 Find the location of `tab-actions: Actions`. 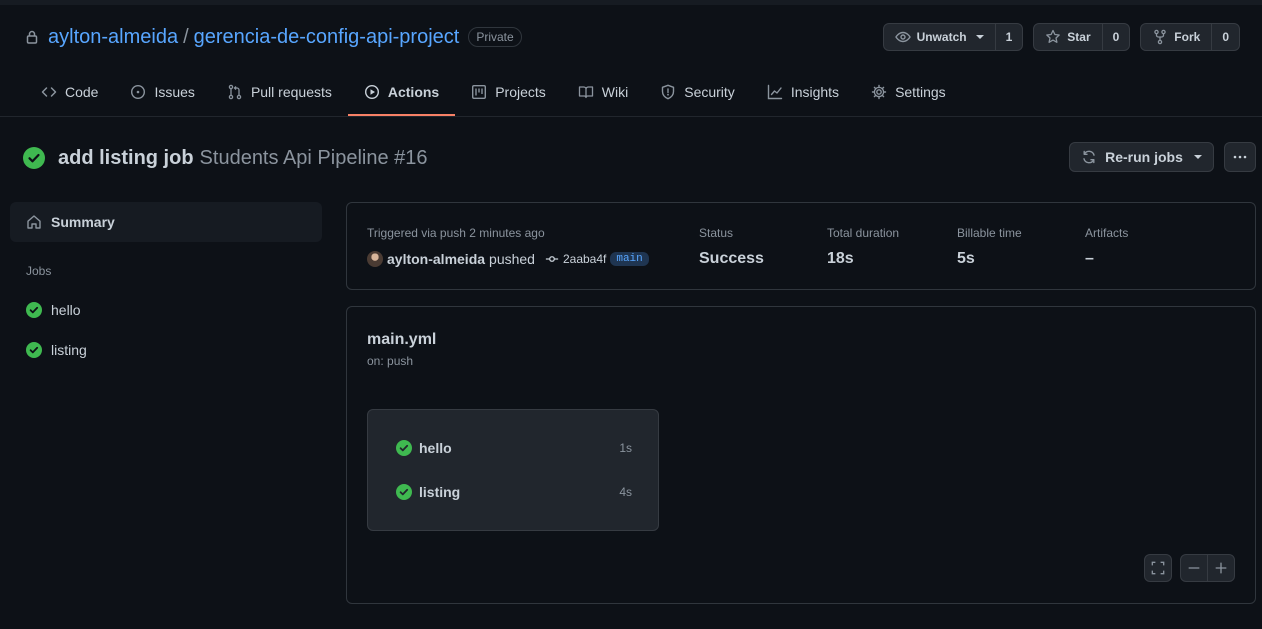

tab-actions: Actions is located at coordinates (401, 92).